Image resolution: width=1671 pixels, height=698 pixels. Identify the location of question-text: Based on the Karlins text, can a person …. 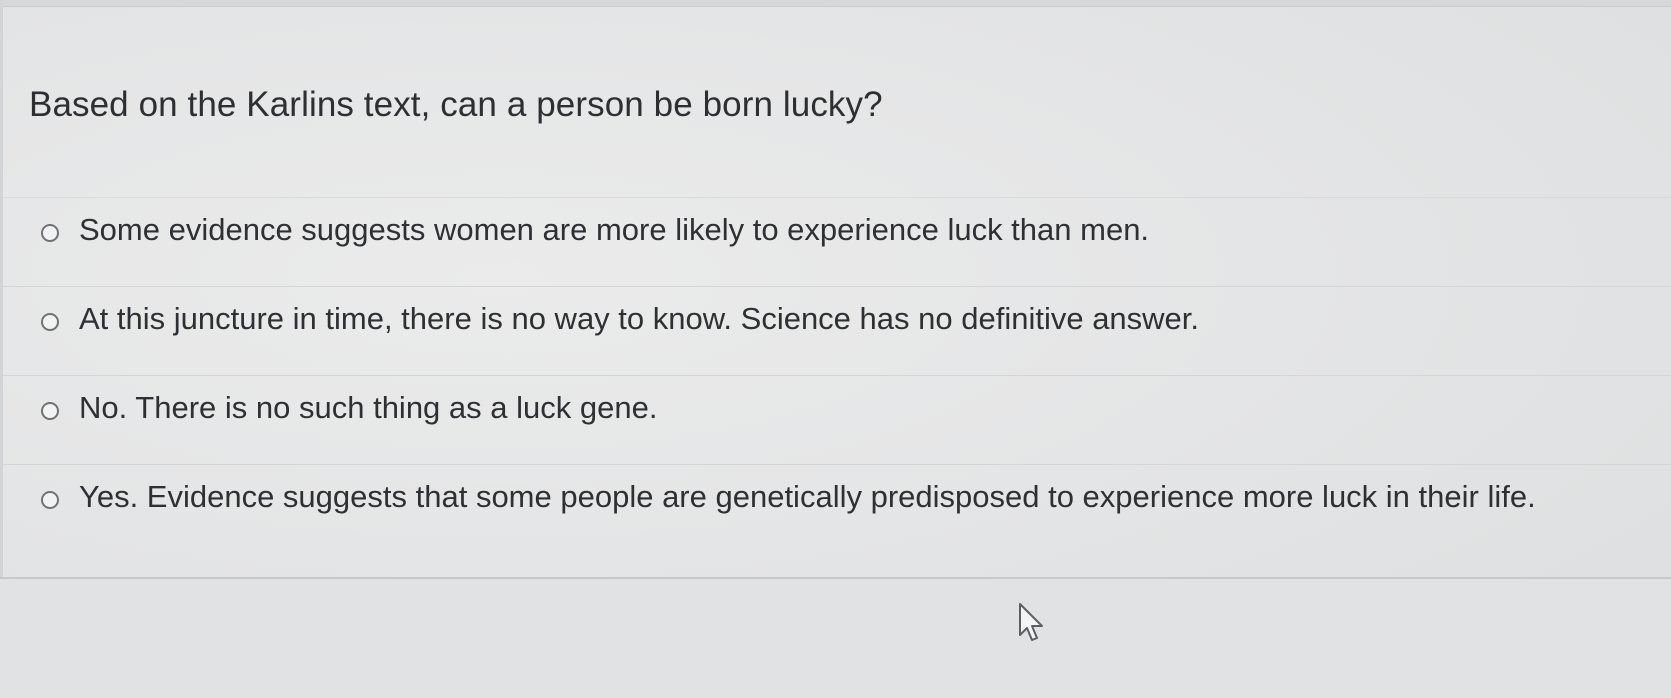
(456, 104).